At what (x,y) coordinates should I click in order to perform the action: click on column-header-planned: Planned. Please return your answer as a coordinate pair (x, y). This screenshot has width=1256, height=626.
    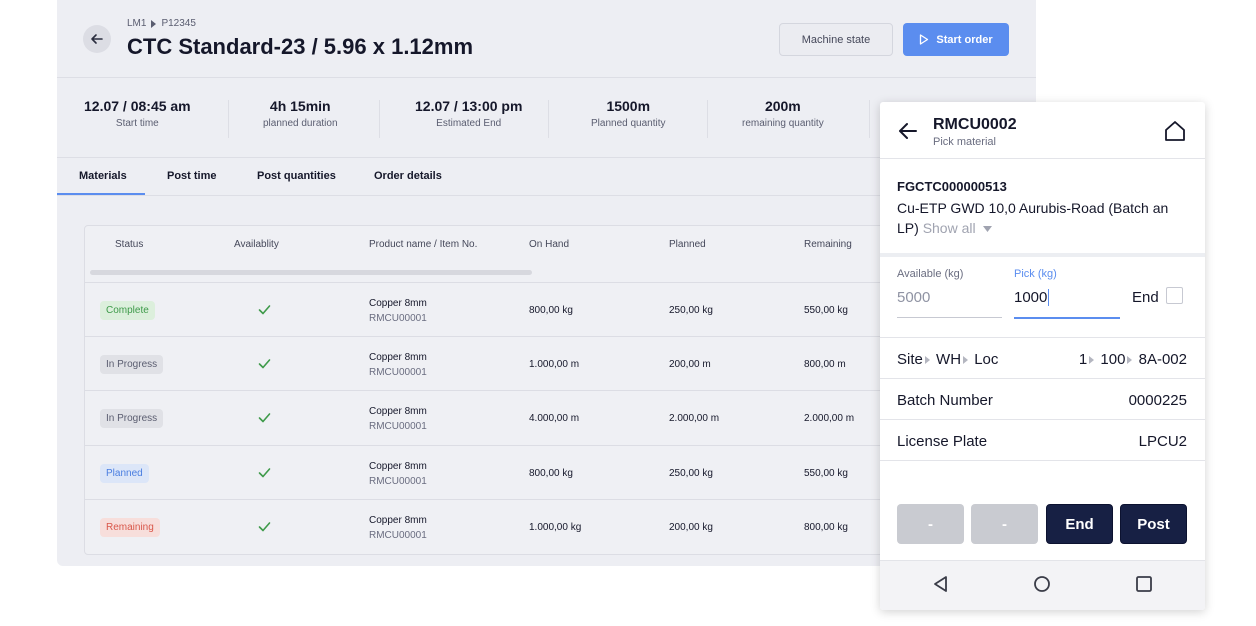
    Looking at the image, I should click on (687, 244).